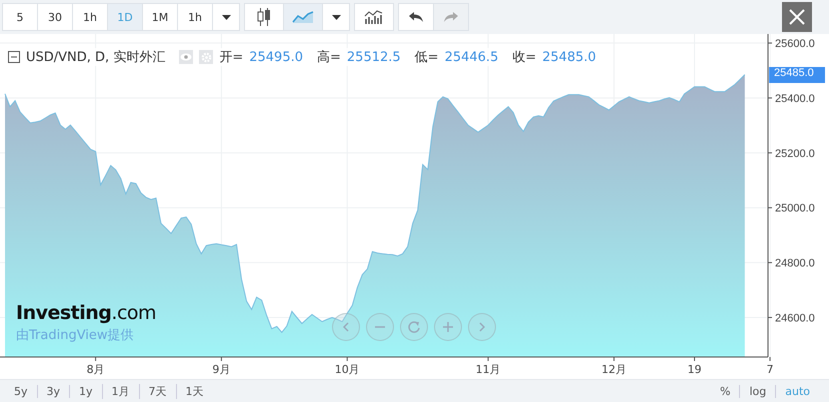  I want to click on scroll-right-button, so click(482, 327).